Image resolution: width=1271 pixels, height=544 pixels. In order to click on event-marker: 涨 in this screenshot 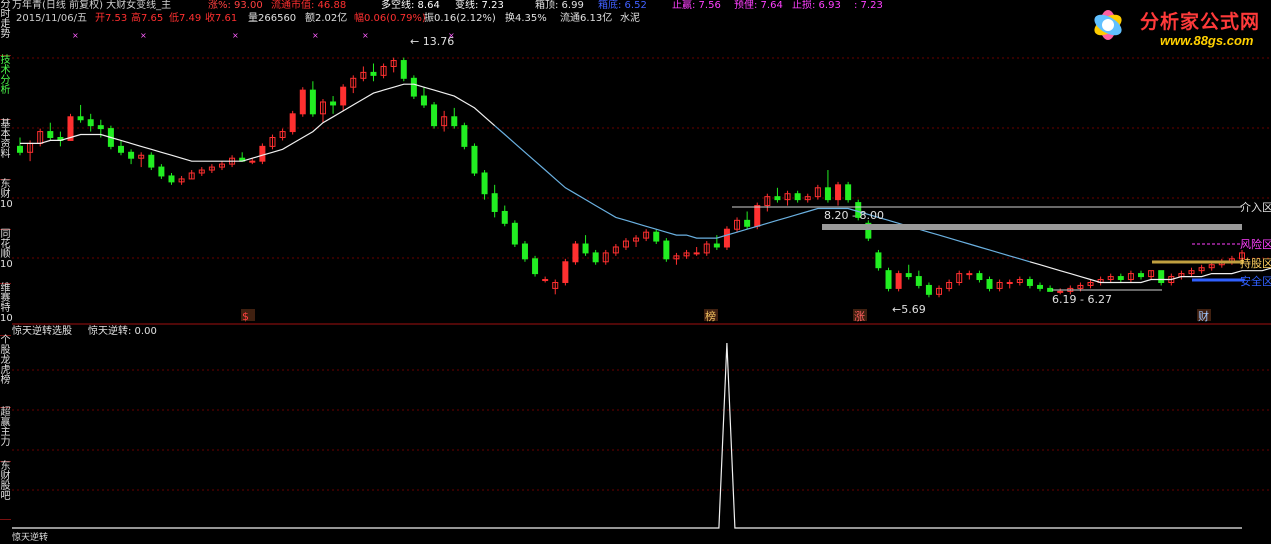, I will do `click(859, 316)`.